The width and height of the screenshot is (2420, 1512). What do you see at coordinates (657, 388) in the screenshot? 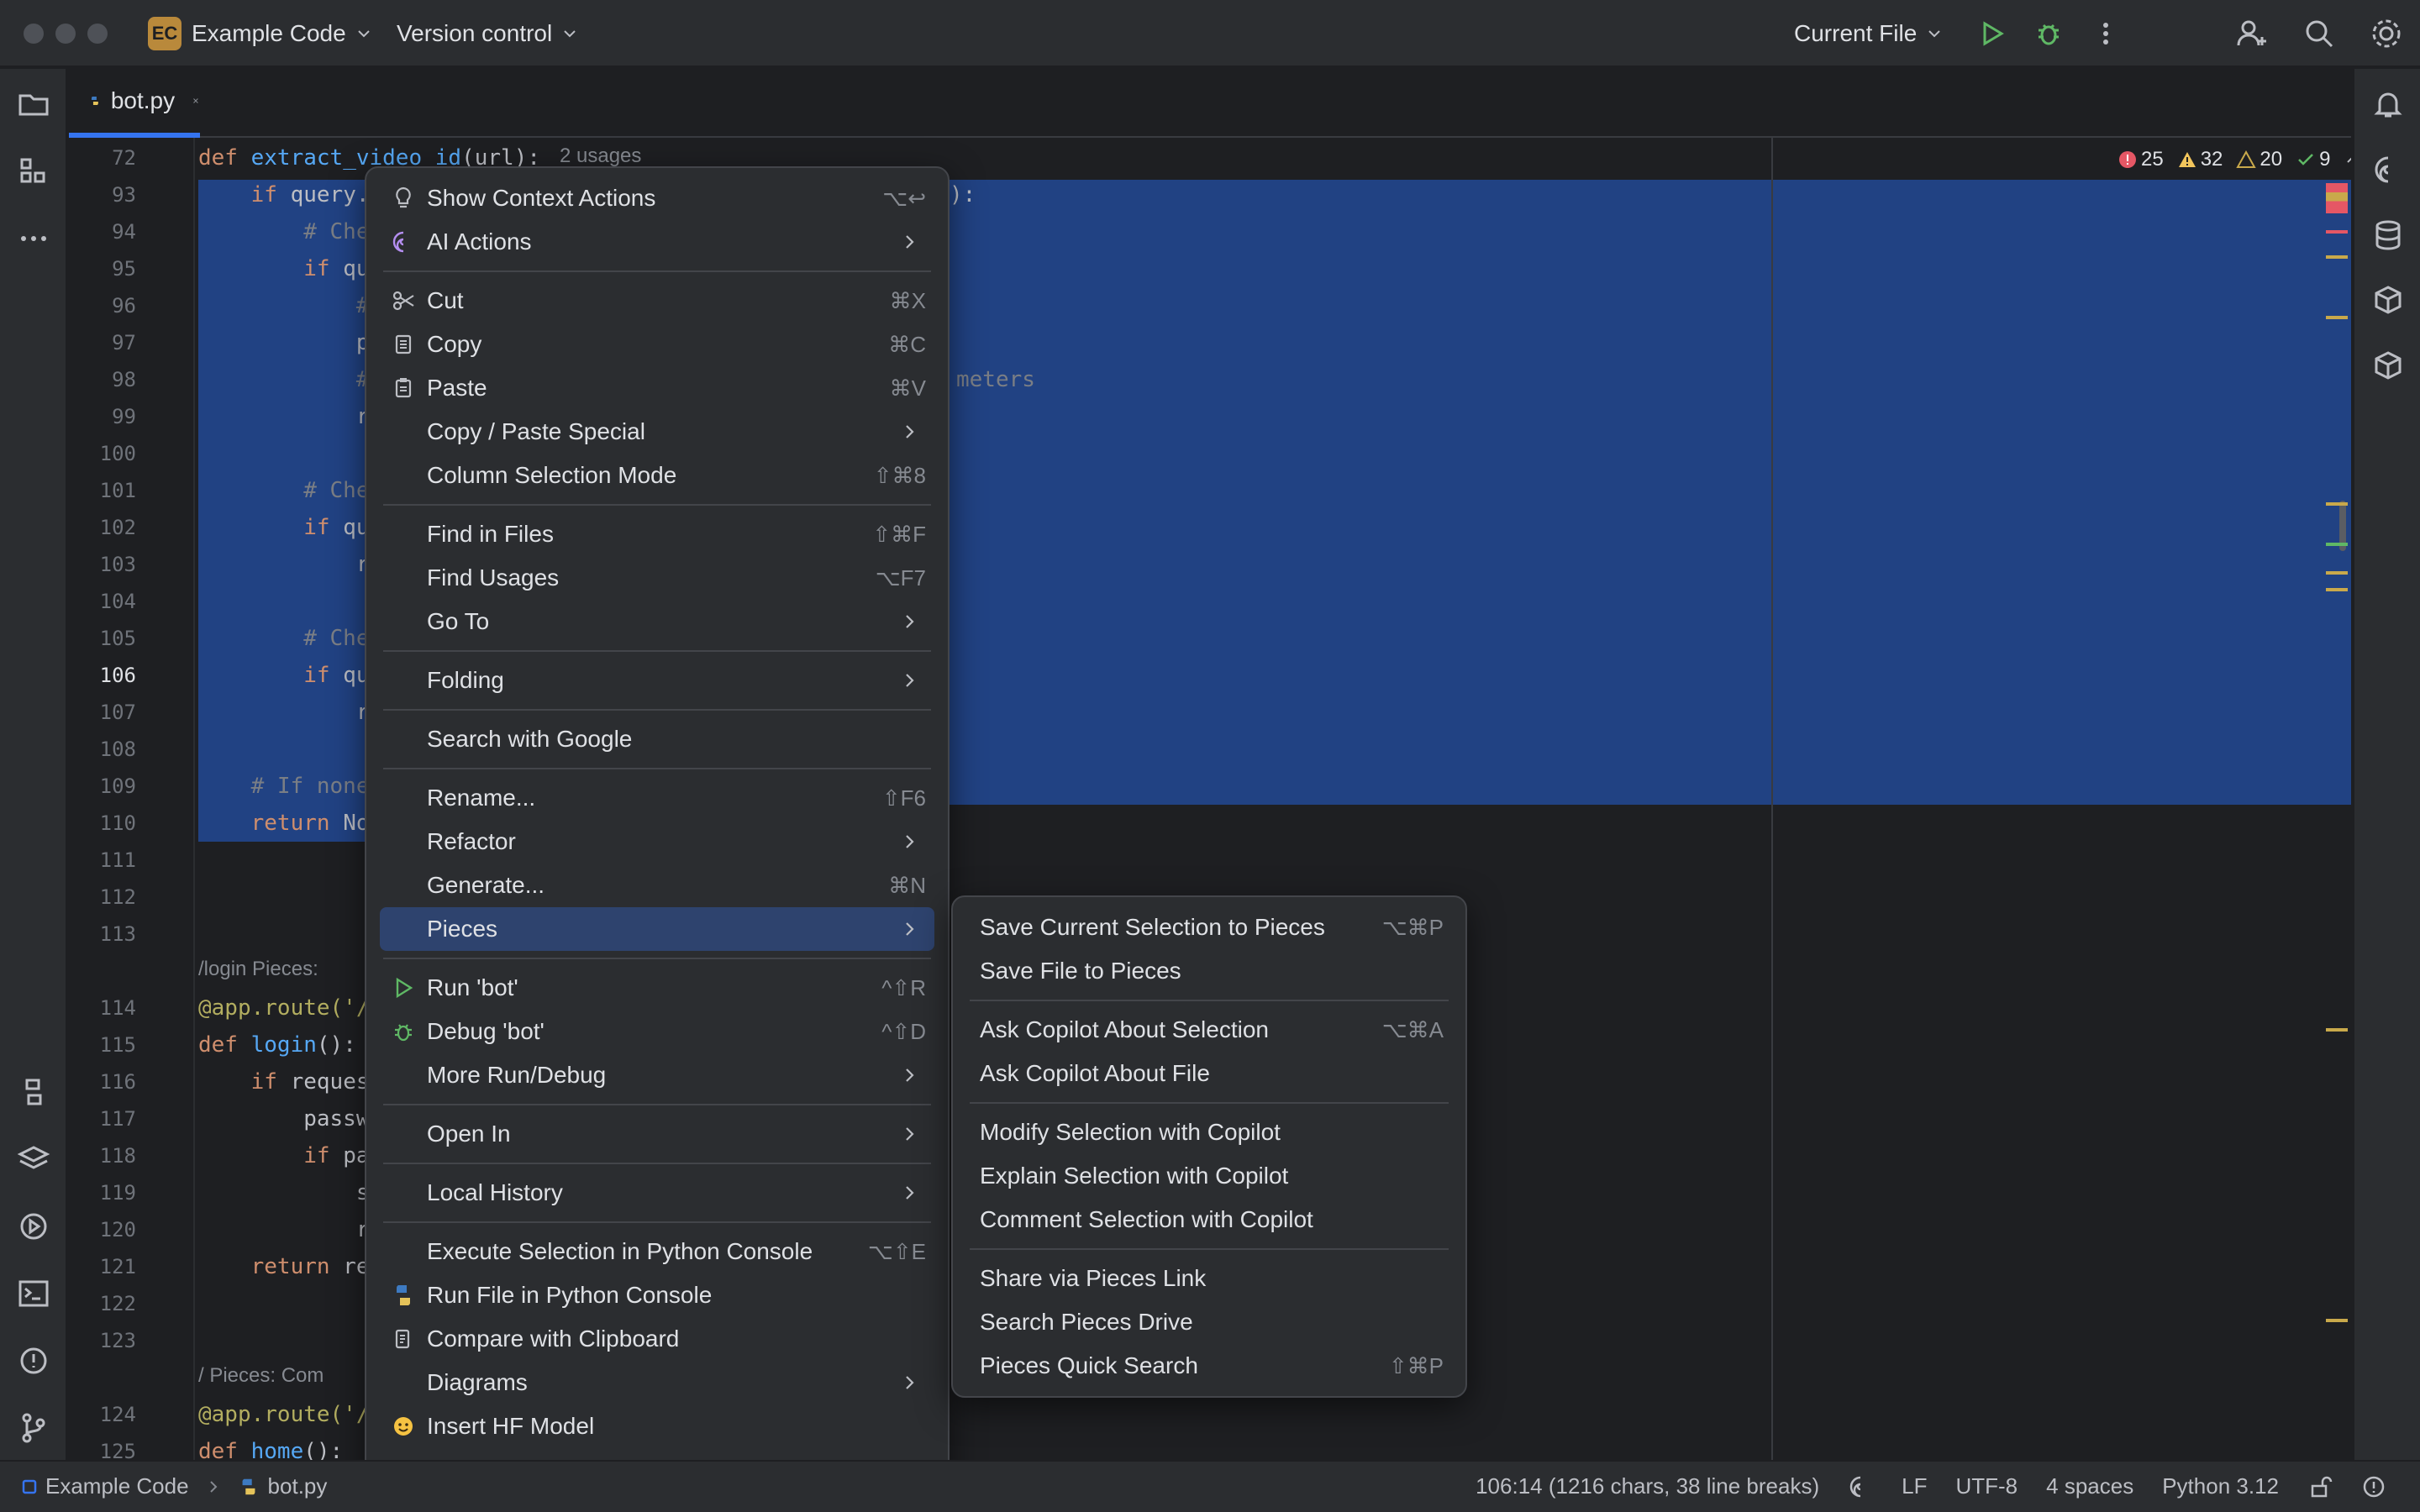
I see `menu-item-paste: Paste ⌘V` at bounding box center [657, 388].